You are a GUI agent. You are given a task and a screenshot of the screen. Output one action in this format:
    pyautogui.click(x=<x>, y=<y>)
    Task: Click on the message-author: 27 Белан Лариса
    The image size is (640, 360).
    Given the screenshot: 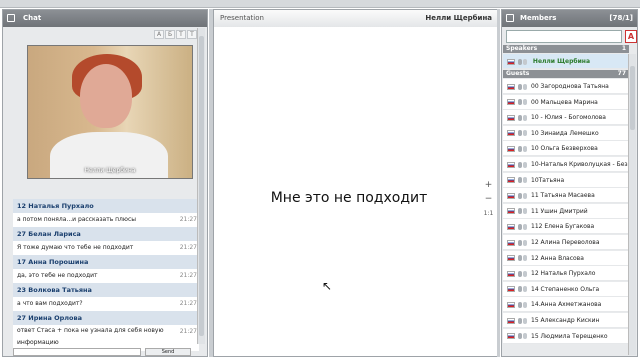 What is the action you would take?
    pyautogui.click(x=106, y=234)
    